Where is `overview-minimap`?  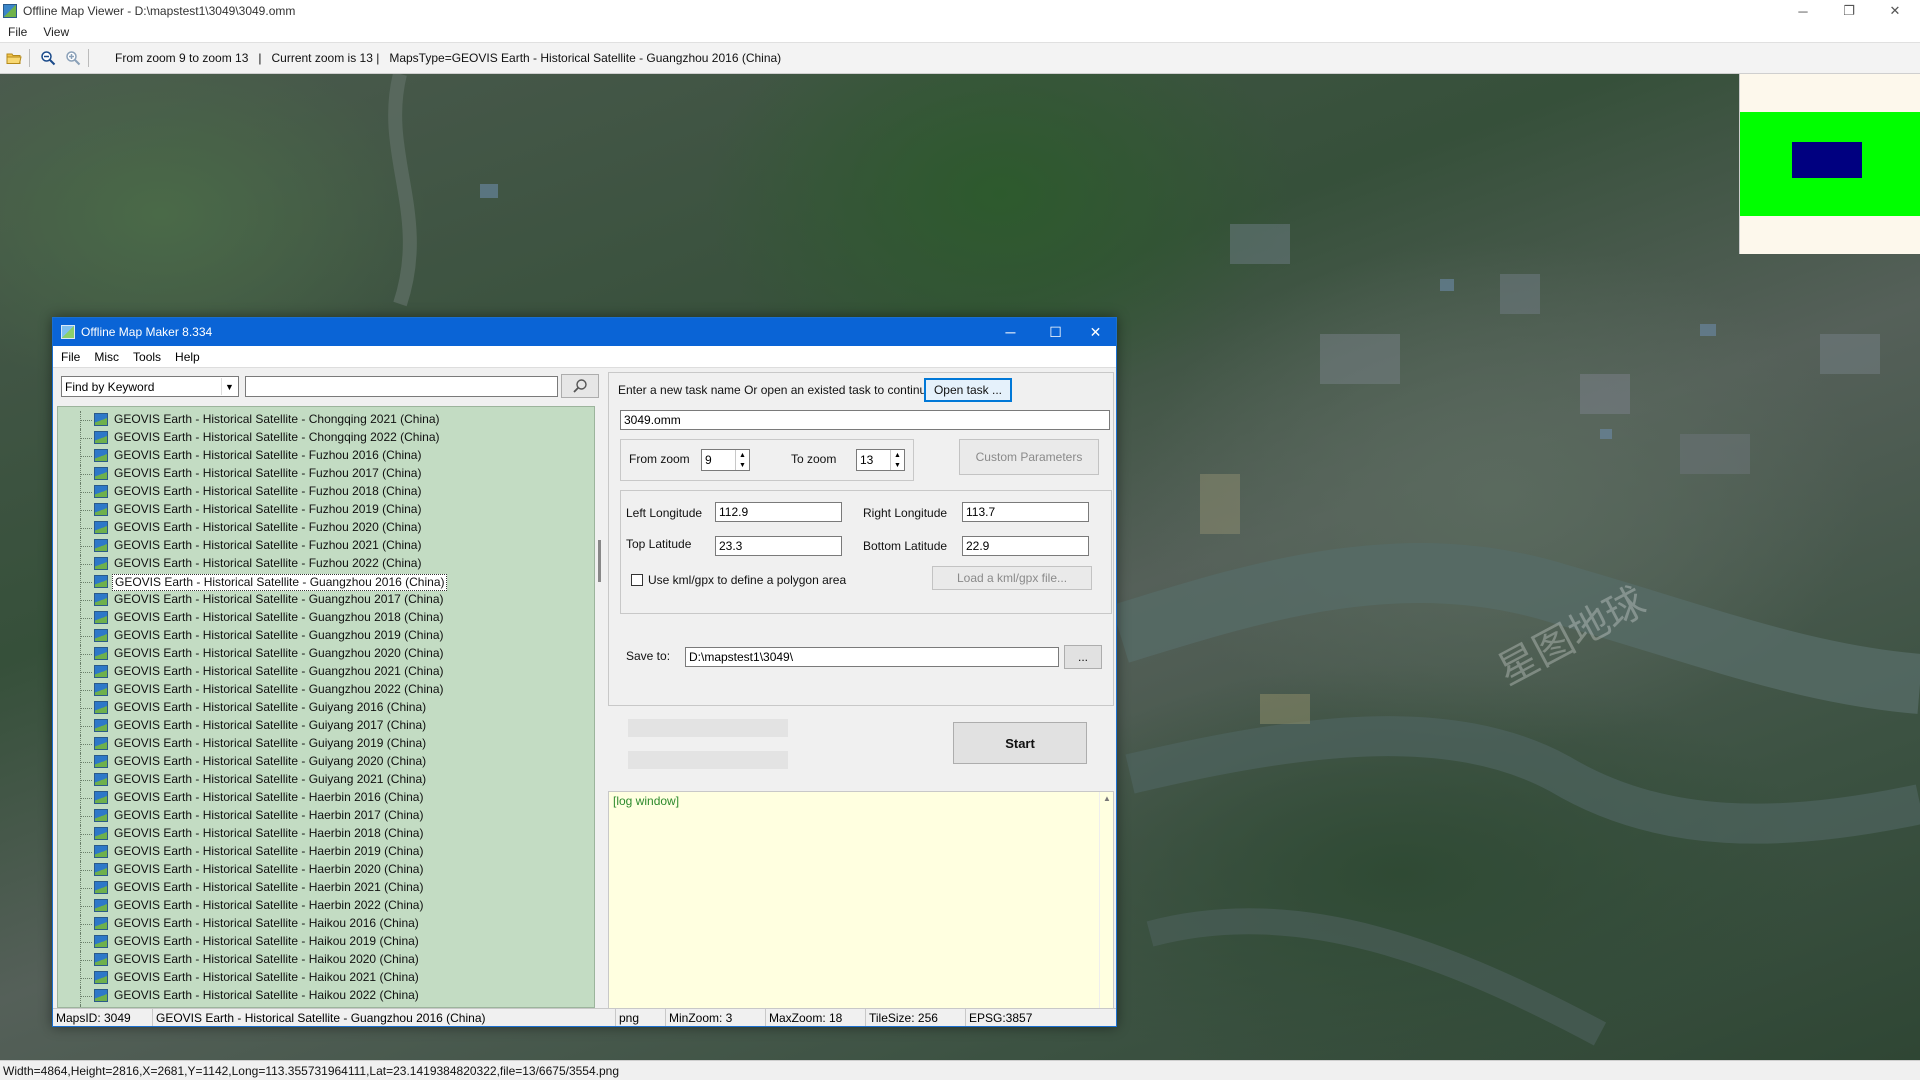 overview-minimap is located at coordinates (1829, 164).